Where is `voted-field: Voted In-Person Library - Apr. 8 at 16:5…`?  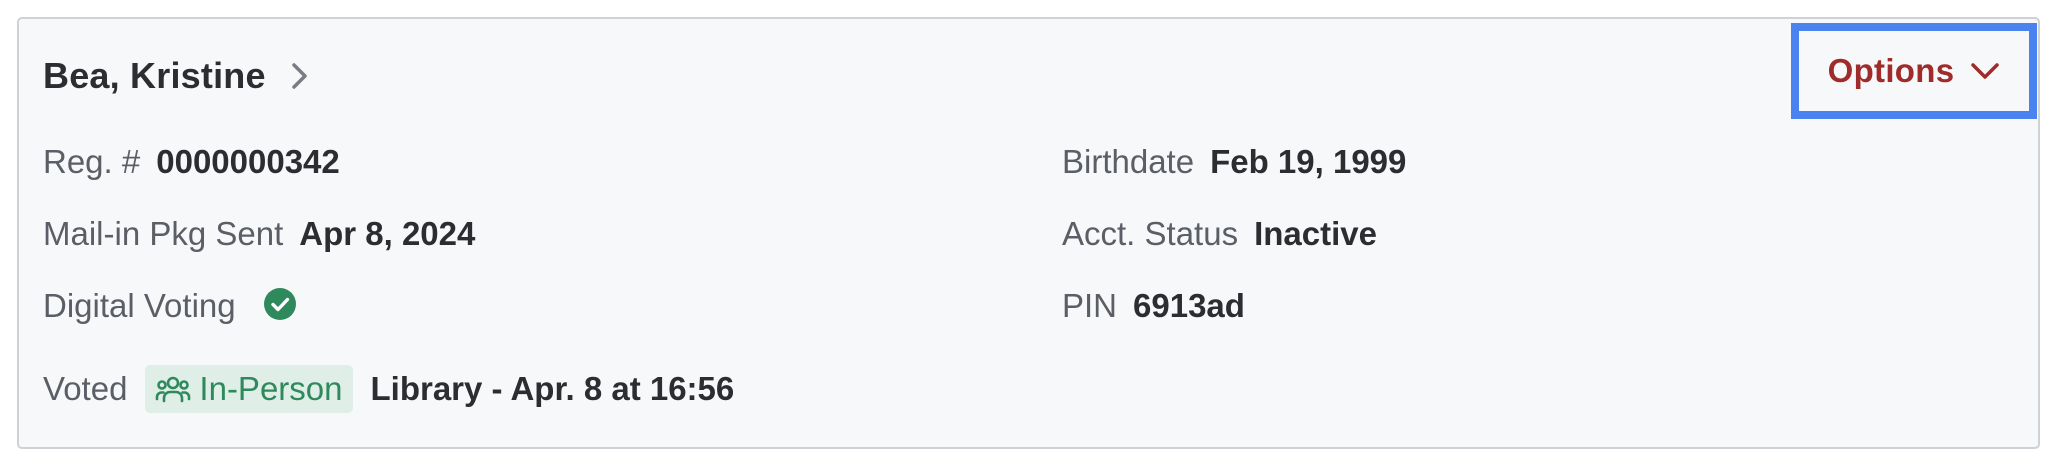
voted-field: Voted In-Person Library - Apr. 8 at 16:5… is located at coordinates (388, 389).